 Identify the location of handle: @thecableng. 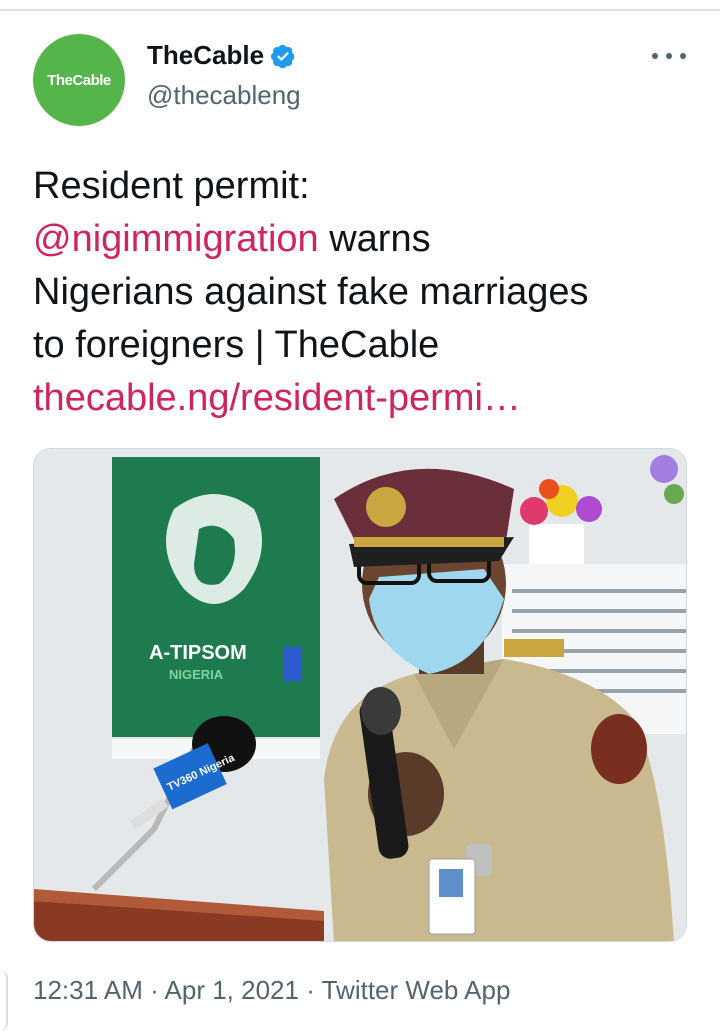
(224, 95).